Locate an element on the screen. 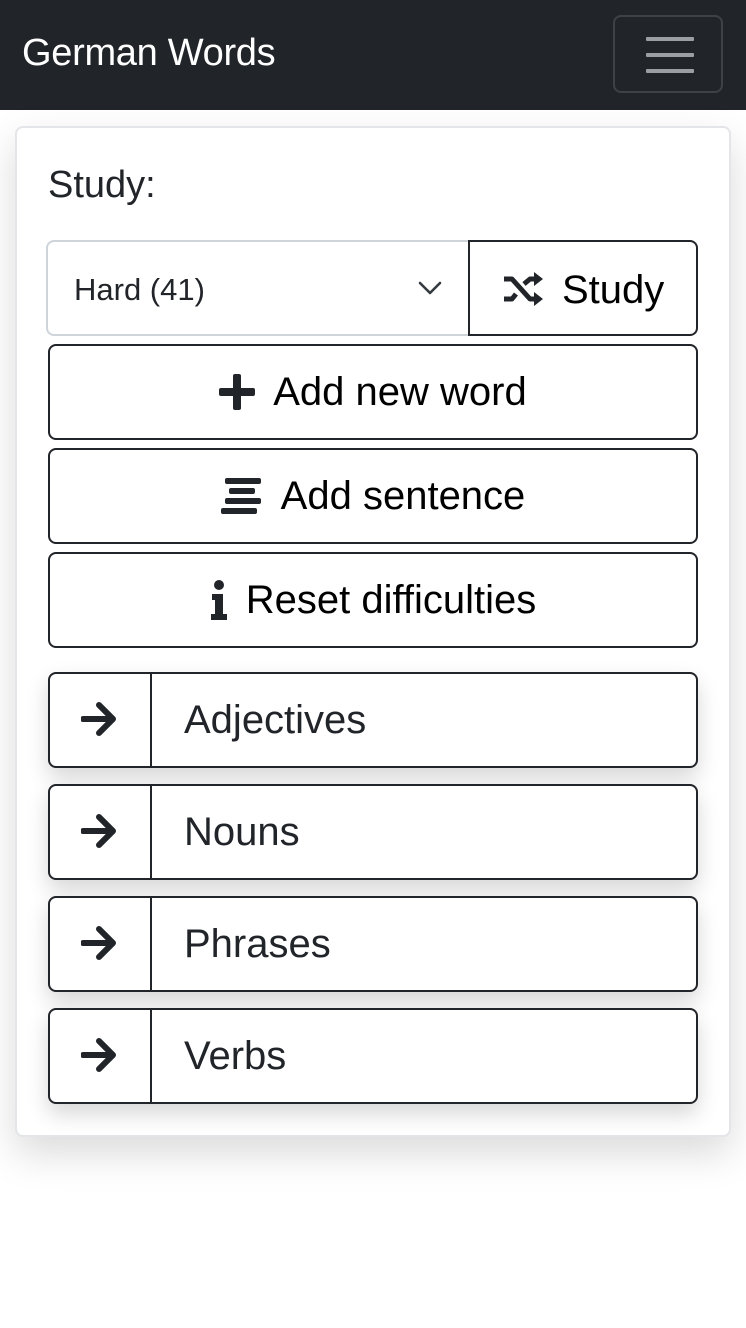 This screenshot has width=746, height=1328. reset-difficulties-button: Reset difficulties is located at coordinates (373, 600).